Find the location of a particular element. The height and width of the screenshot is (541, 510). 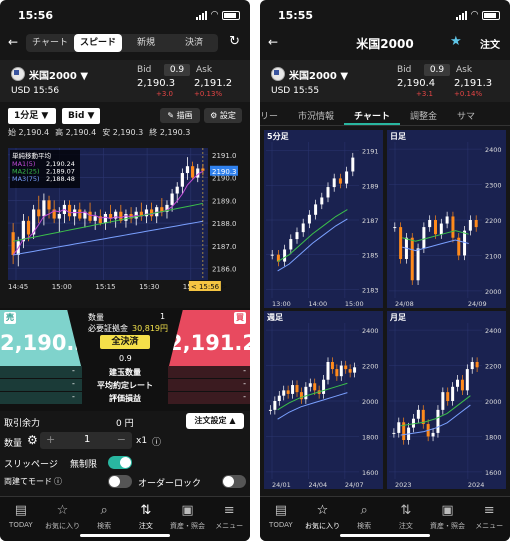

position-buy-value: - is located at coordinates (244, 370).